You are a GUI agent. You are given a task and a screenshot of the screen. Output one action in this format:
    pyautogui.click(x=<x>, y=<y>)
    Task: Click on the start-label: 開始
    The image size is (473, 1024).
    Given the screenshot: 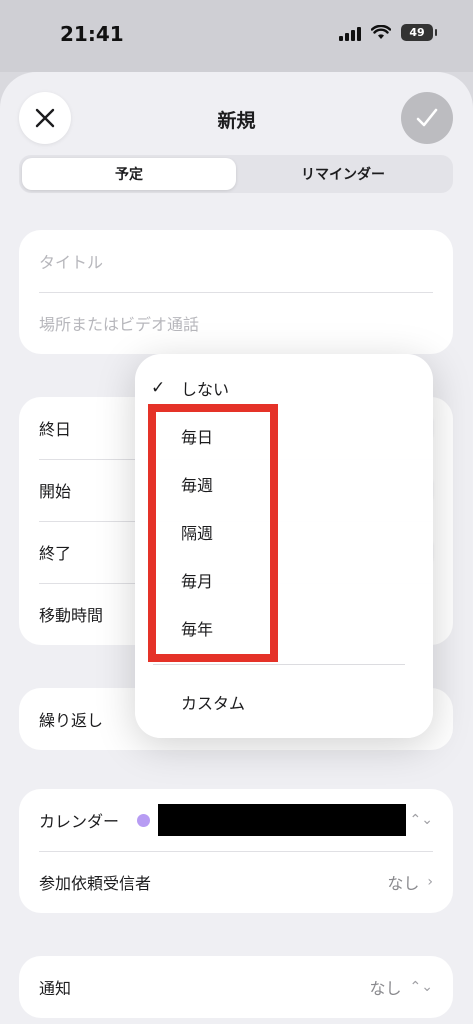 What is the action you would take?
    pyautogui.click(x=55, y=491)
    